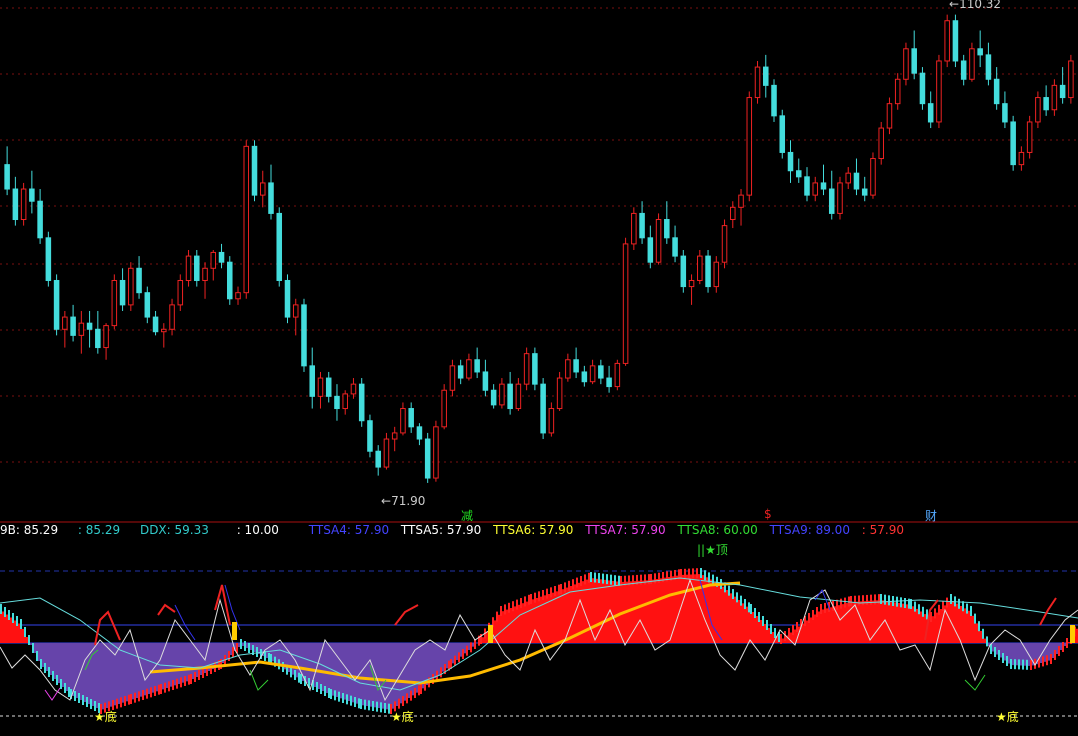 The width and height of the screenshot is (1078, 736). What do you see at coordinates (768, 514) in the screenshot?
I see `marker-dollar: $` at bounding box center [768, 514].